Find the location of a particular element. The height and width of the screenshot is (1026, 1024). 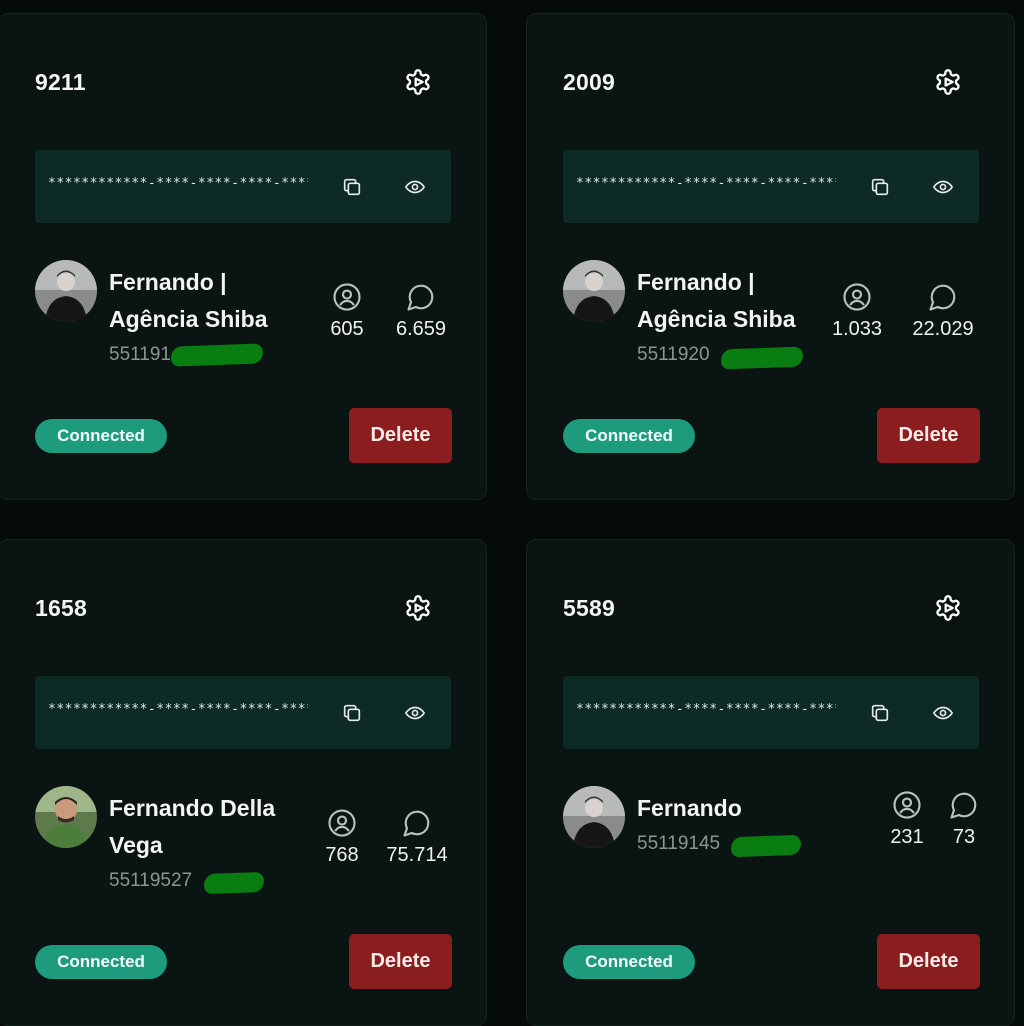

messages-count: 75.714 is located at coordinates (417, 855).